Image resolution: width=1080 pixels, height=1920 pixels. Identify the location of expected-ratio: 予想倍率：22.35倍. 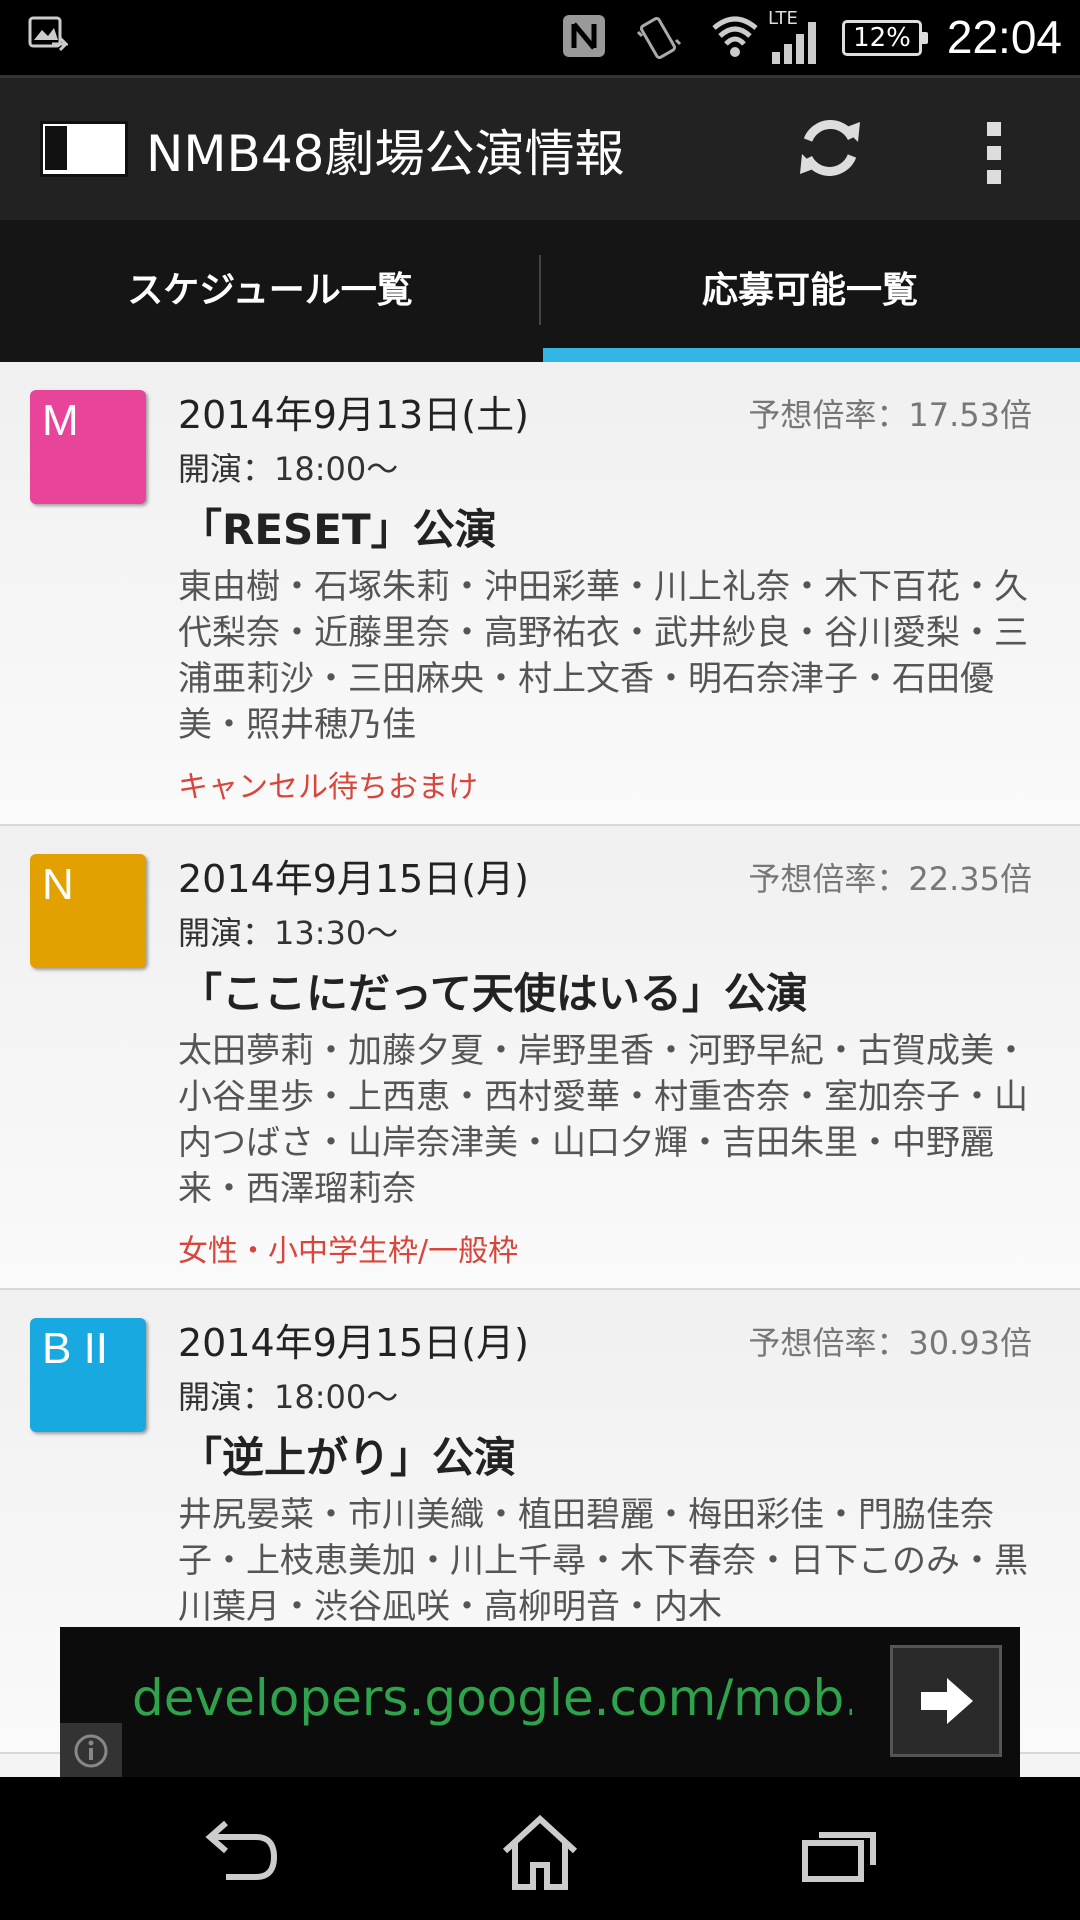
(890, 879).